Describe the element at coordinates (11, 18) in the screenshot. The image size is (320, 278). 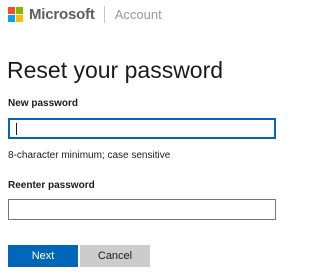
I see `logo-blue-square` at that location.